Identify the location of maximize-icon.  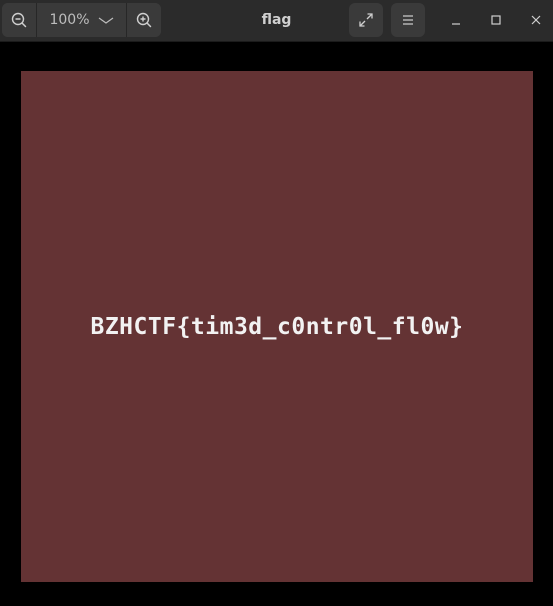
(496, 20).